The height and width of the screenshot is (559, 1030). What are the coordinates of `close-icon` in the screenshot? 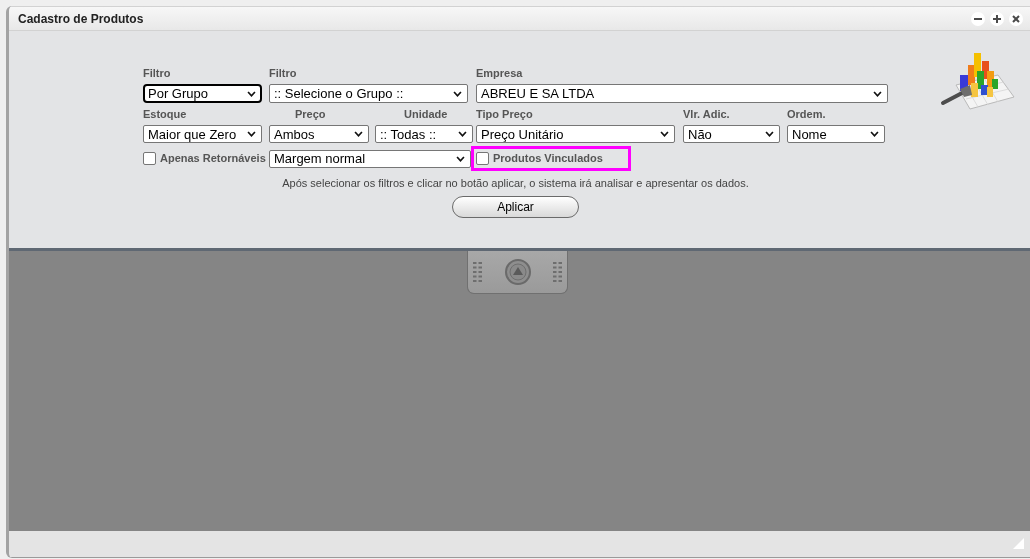 It's located at (1016, 18).